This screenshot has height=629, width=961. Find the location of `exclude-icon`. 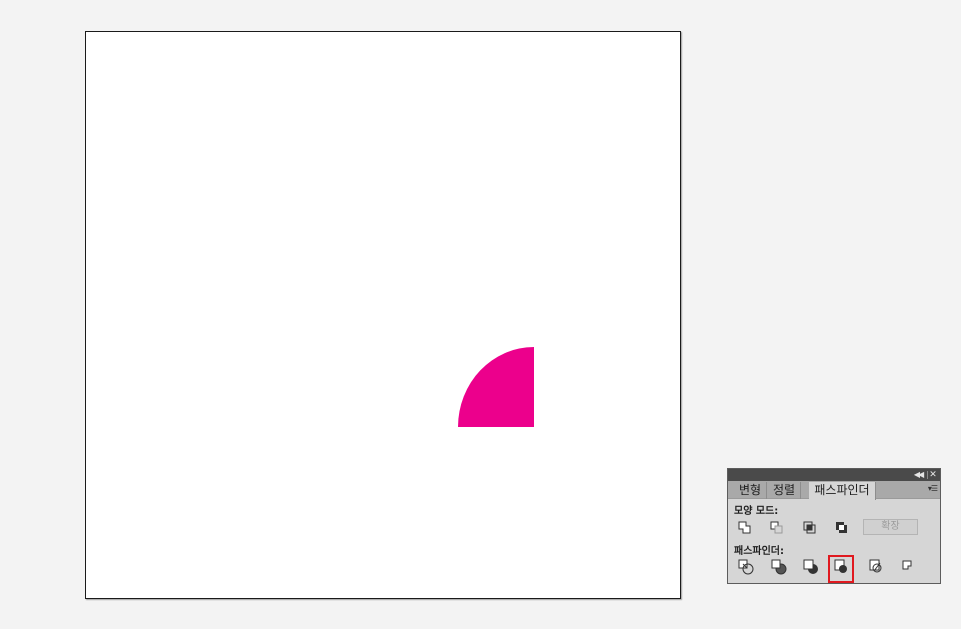

exclude-icon is located at coordinates (842, 528).